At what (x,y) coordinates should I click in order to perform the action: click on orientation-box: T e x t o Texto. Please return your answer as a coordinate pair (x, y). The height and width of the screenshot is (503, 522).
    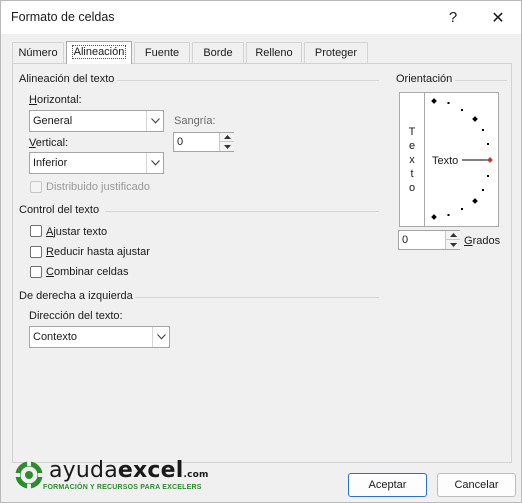
    Looking at the image, I should click on (449, 159).